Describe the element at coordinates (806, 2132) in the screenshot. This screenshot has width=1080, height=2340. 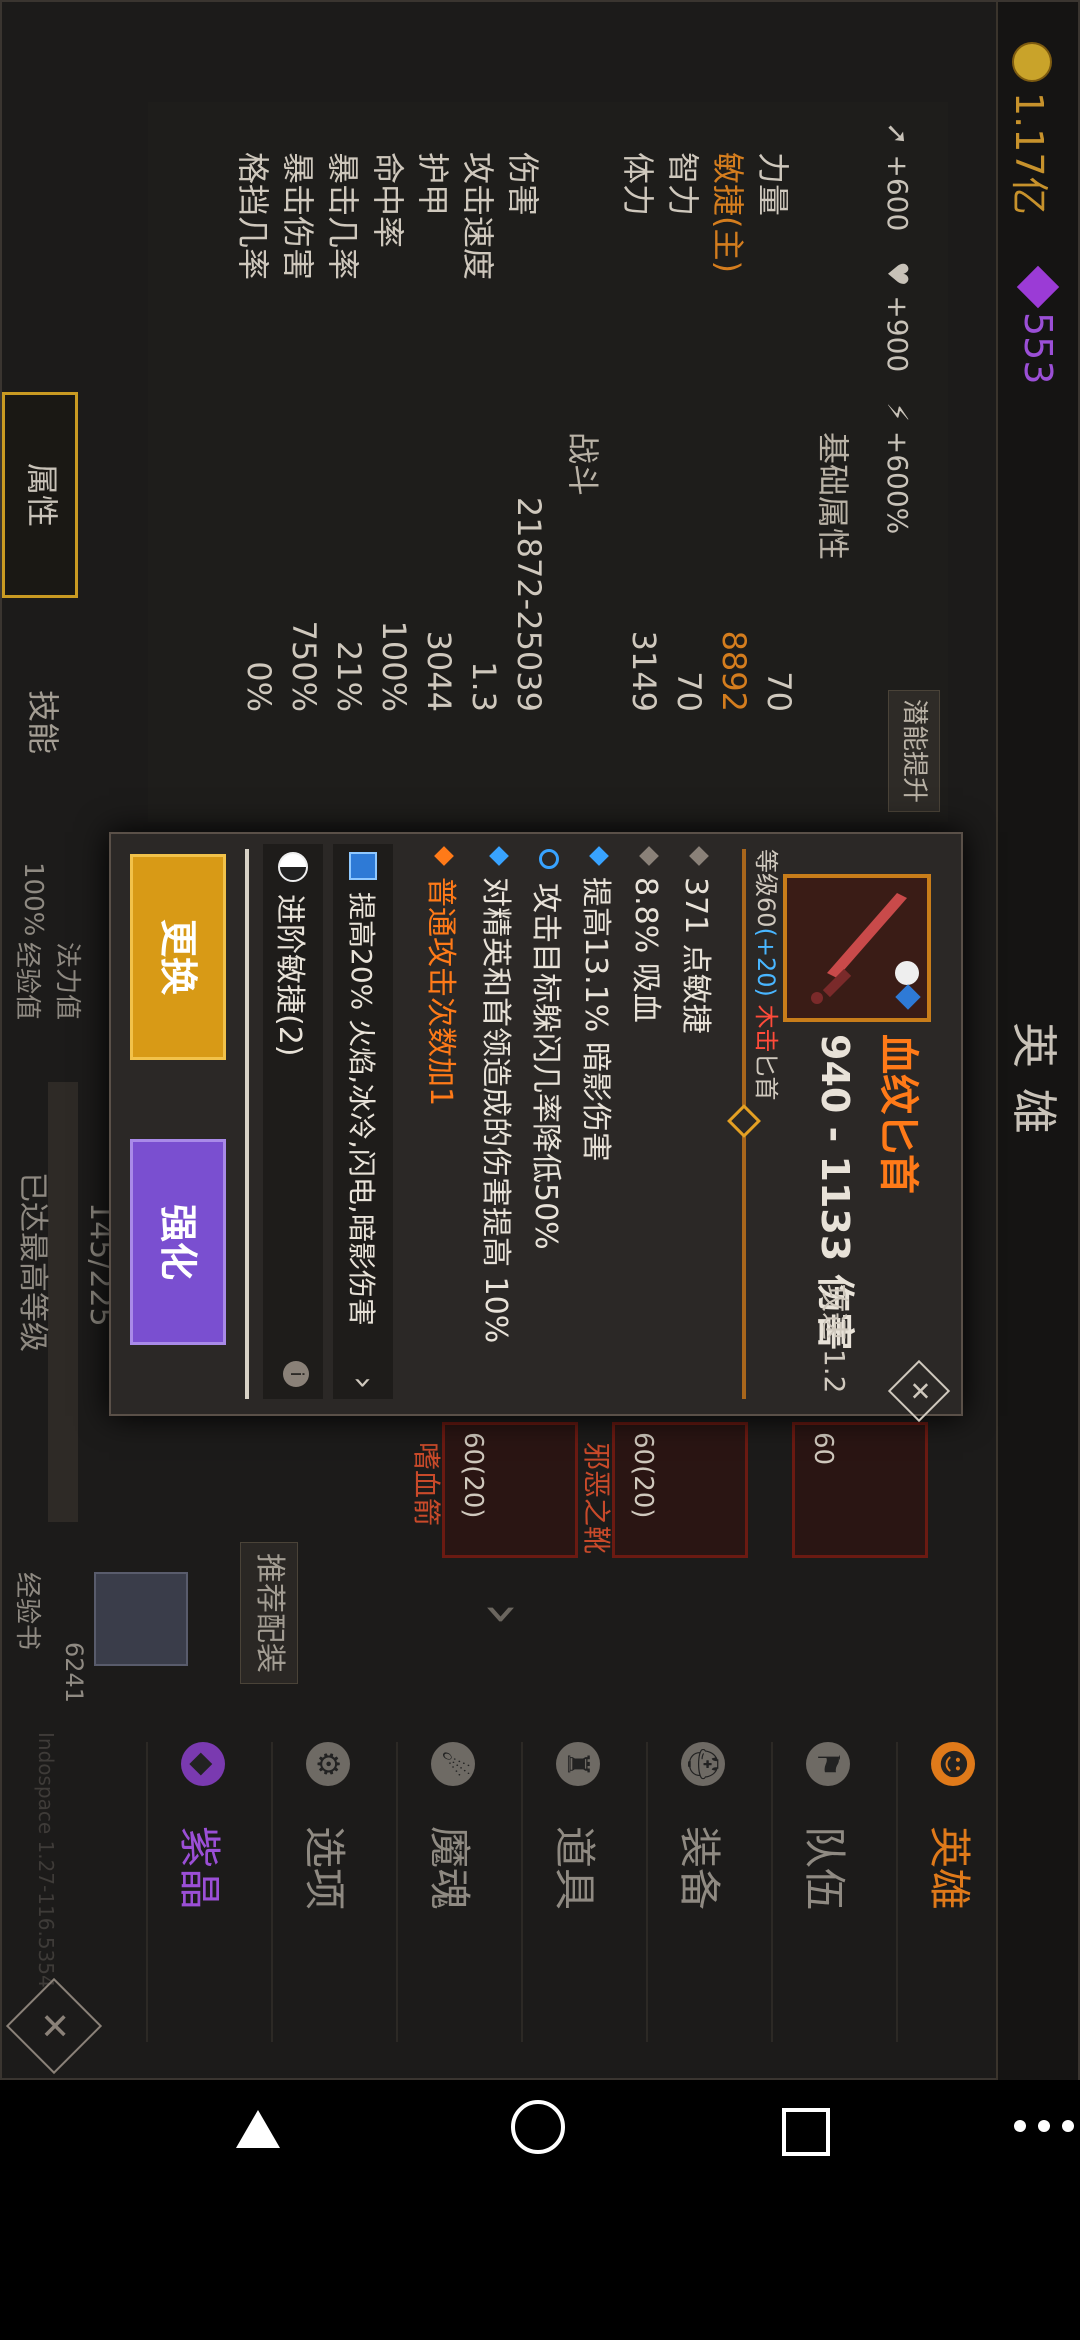
I see `recent-apps-icon` at that location.